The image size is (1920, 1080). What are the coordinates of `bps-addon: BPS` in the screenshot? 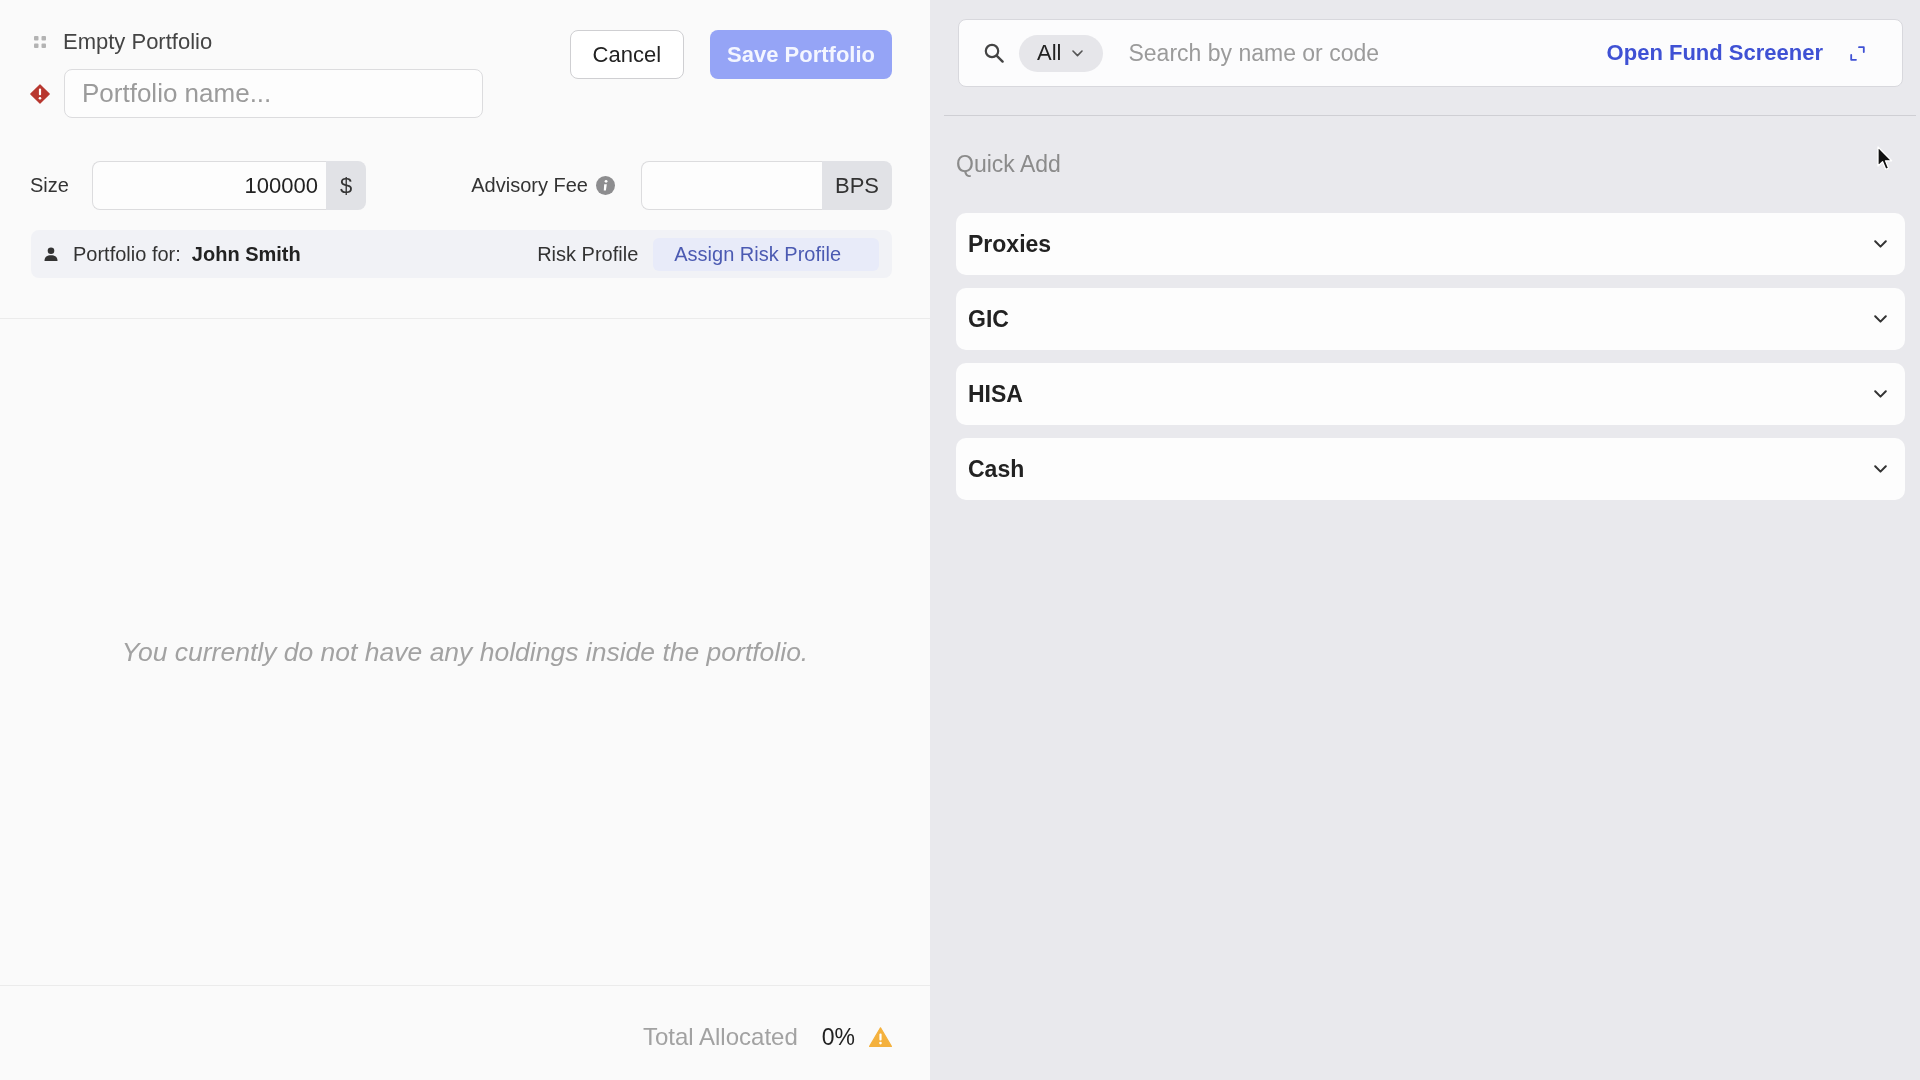 It's located at (857, 185).